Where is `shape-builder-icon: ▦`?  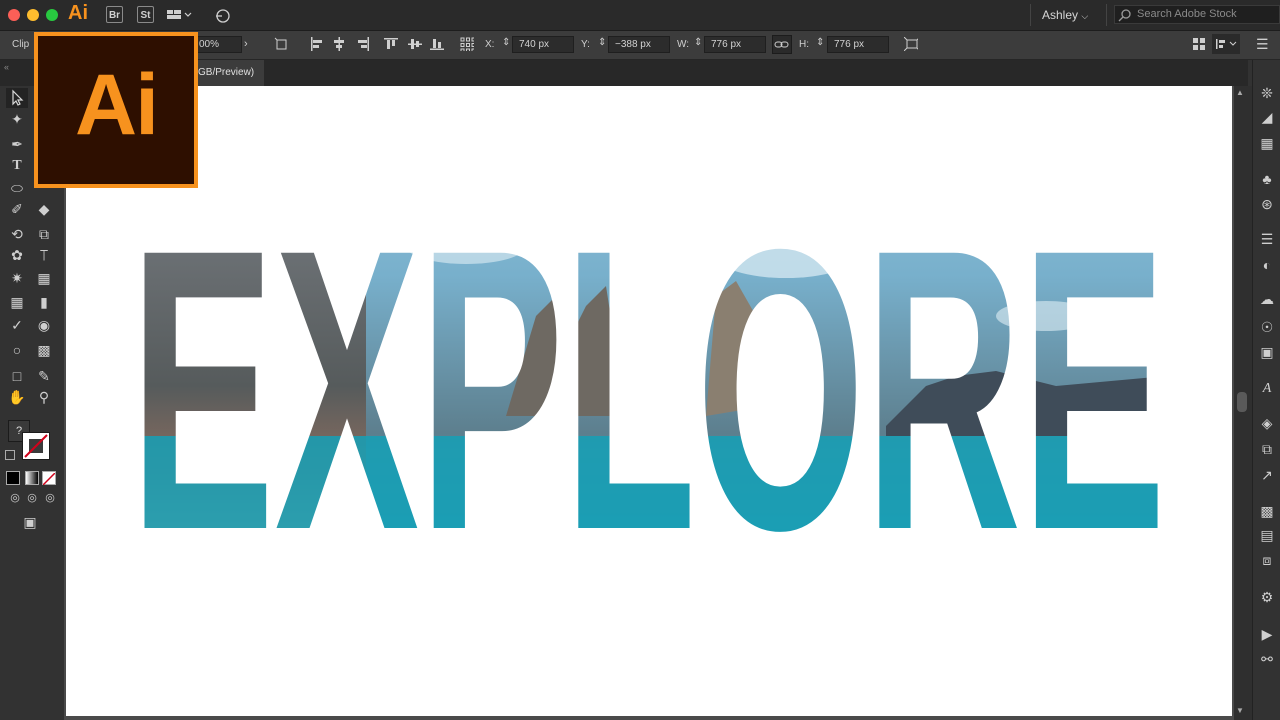 shape-builder-icon: ▦ is located at coordinates (44, 278).